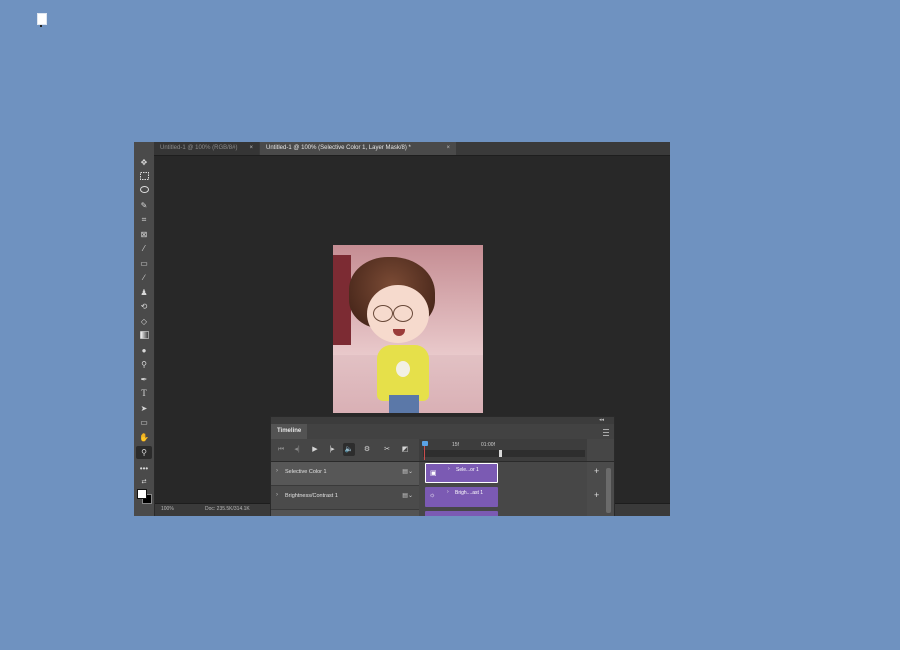 The height and width of the screenshot is (650, 900). Describe the element at coordinates (608, 490) in the screenshot. I see `scrollbar` at that location.